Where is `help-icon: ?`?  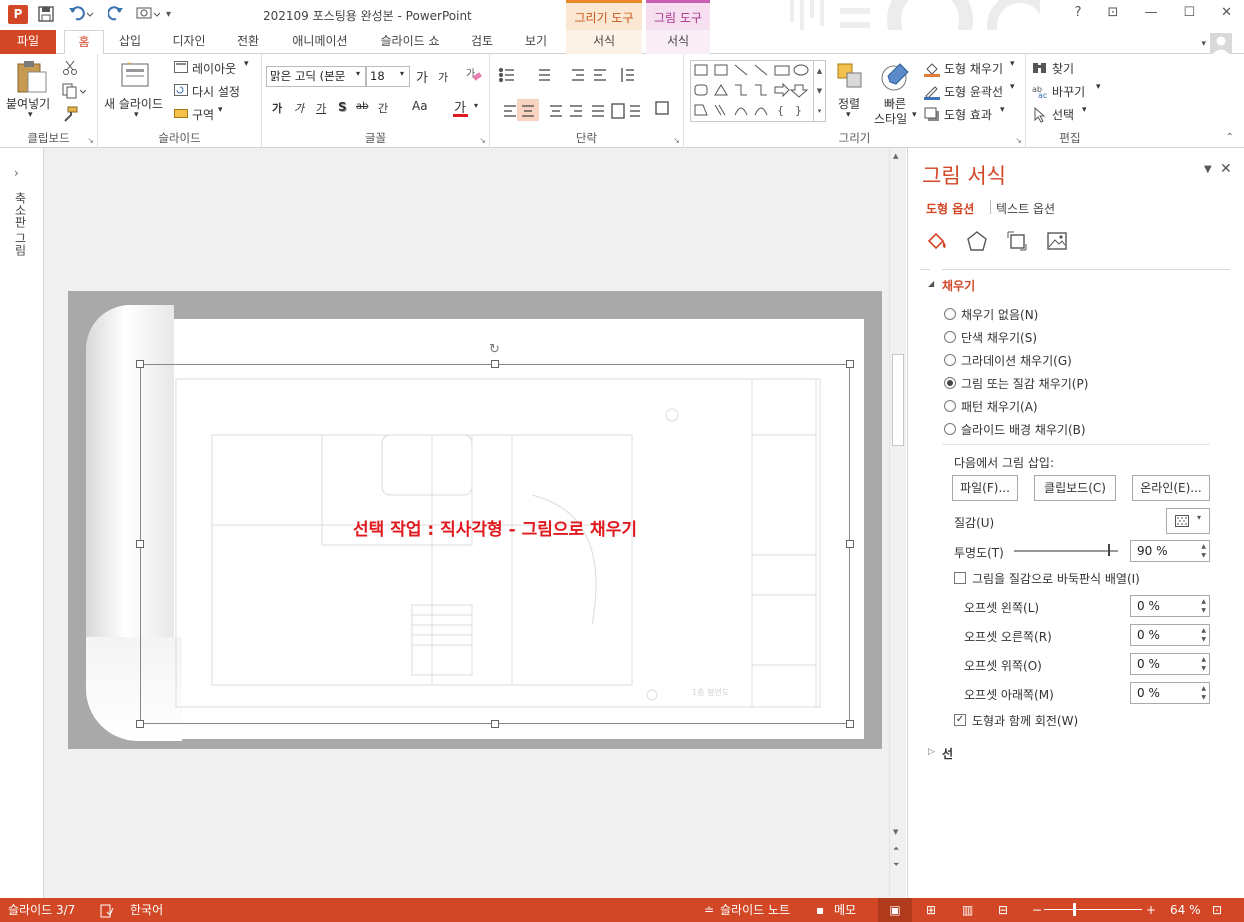 help-icon: ? is located at coordinates (1078, 12).